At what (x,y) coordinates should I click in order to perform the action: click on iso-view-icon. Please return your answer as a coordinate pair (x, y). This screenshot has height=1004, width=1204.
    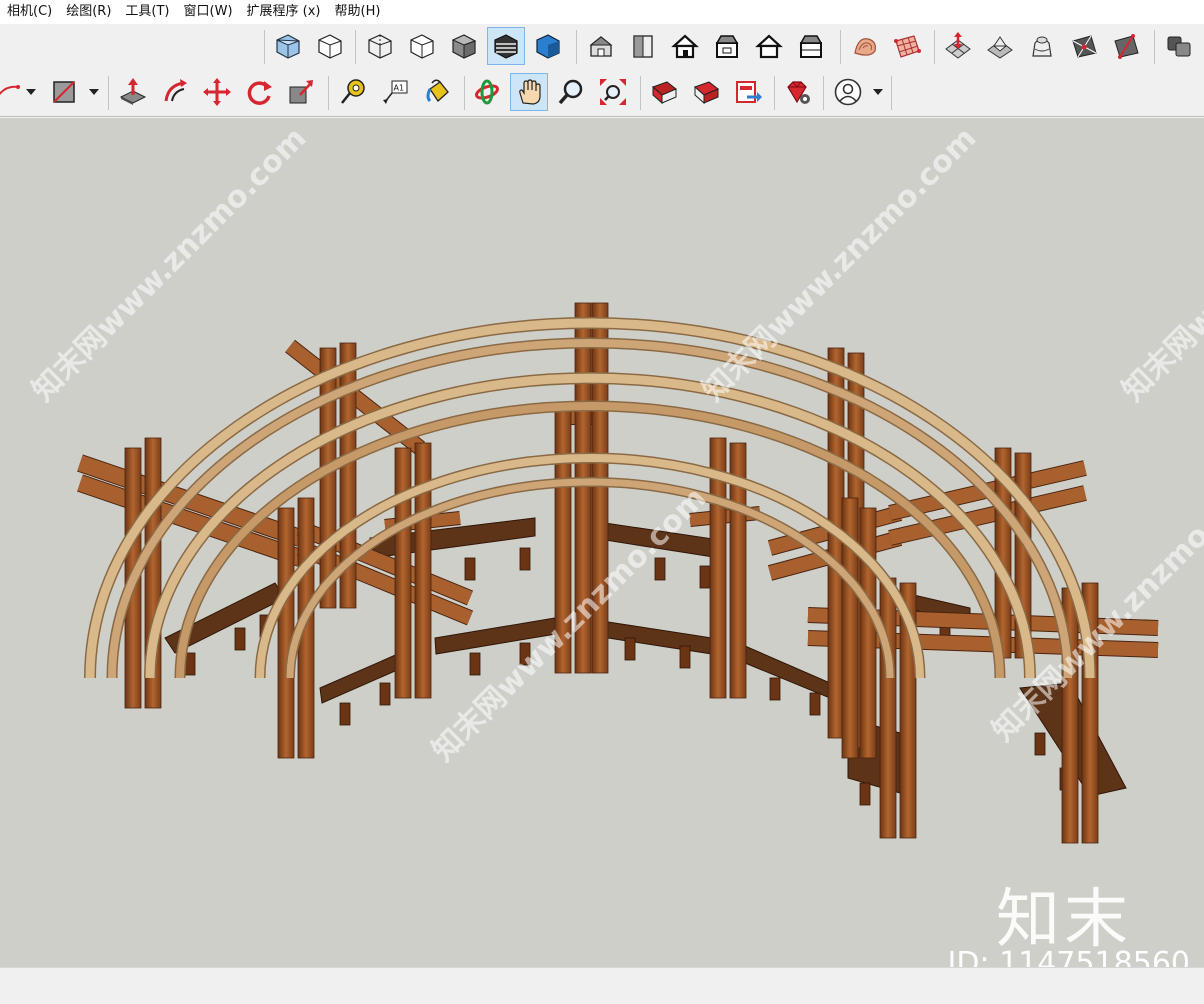
    Looking at the image, I should click on (601, 46).